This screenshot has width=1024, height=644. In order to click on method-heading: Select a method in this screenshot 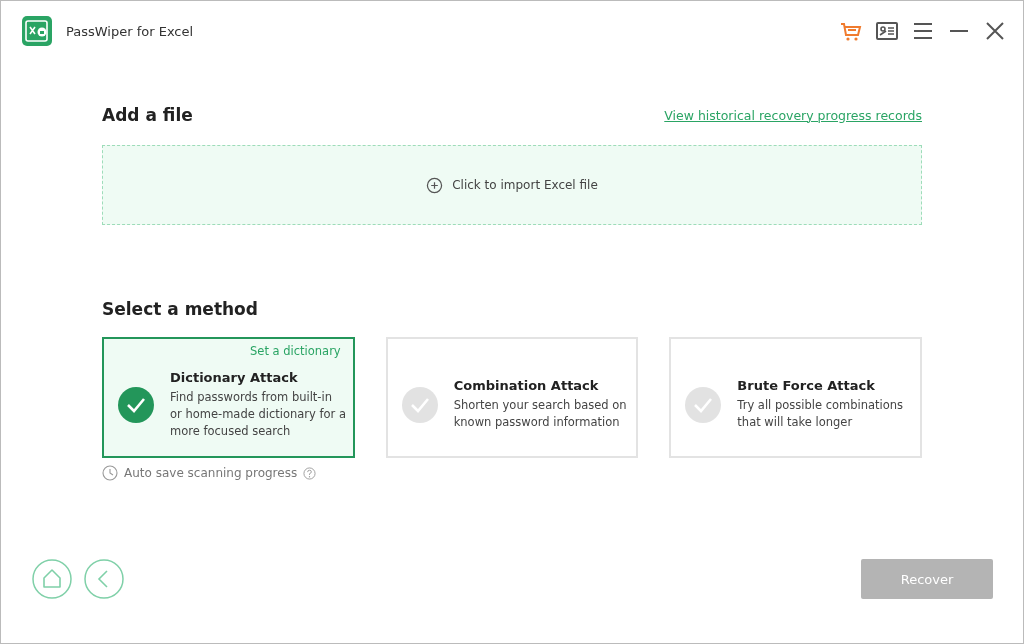, I will do `click(180, 309)`.